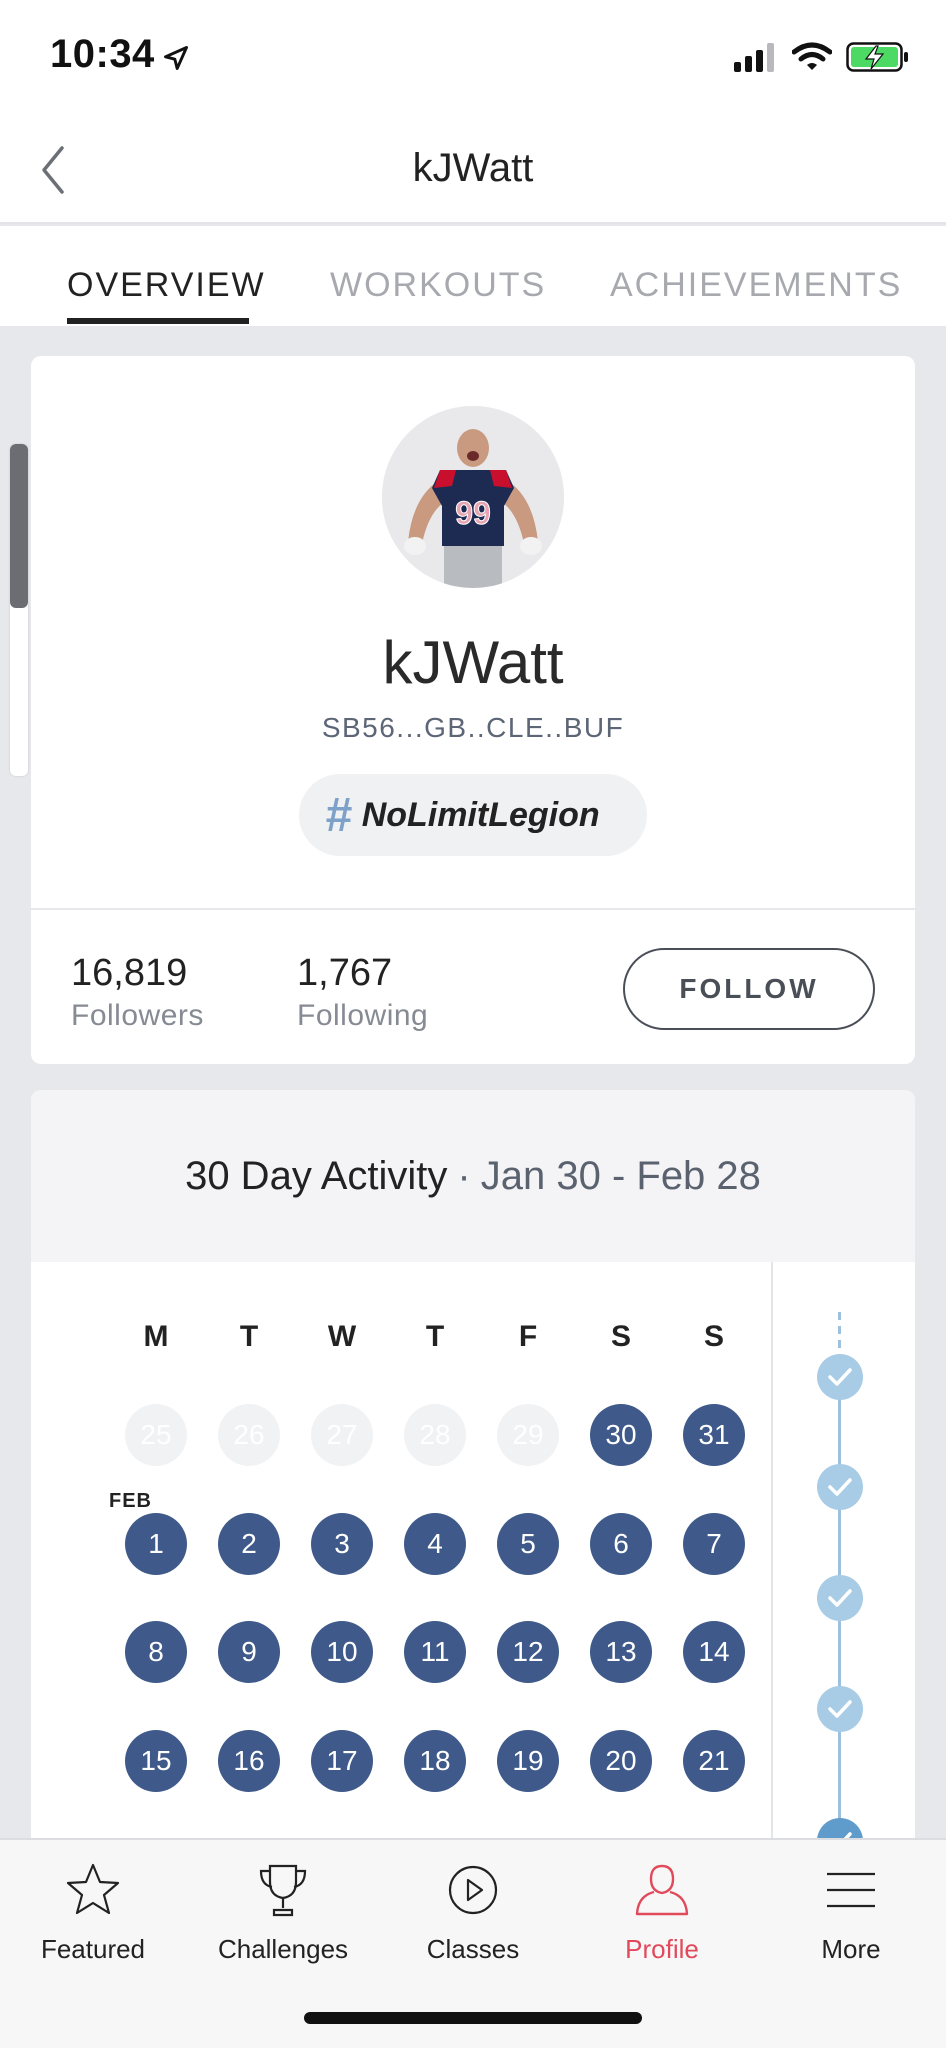  Describe the element at coordinates (714, 1435) in the screenshot. I see `calendar-day: 31` at that location.